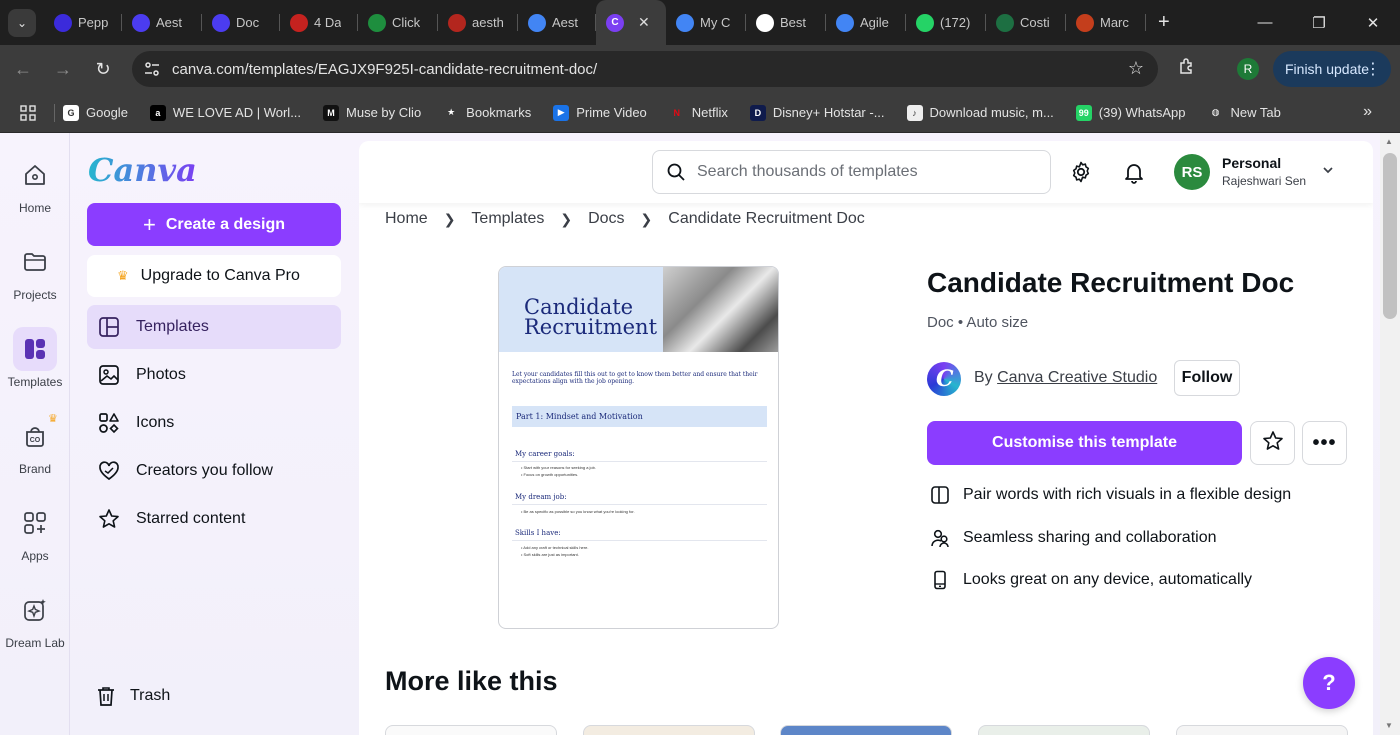 This screenshot has height=735, width=1400. I want to click on feature-item: Seamless sharing and collaboration, so click(1072, 538).